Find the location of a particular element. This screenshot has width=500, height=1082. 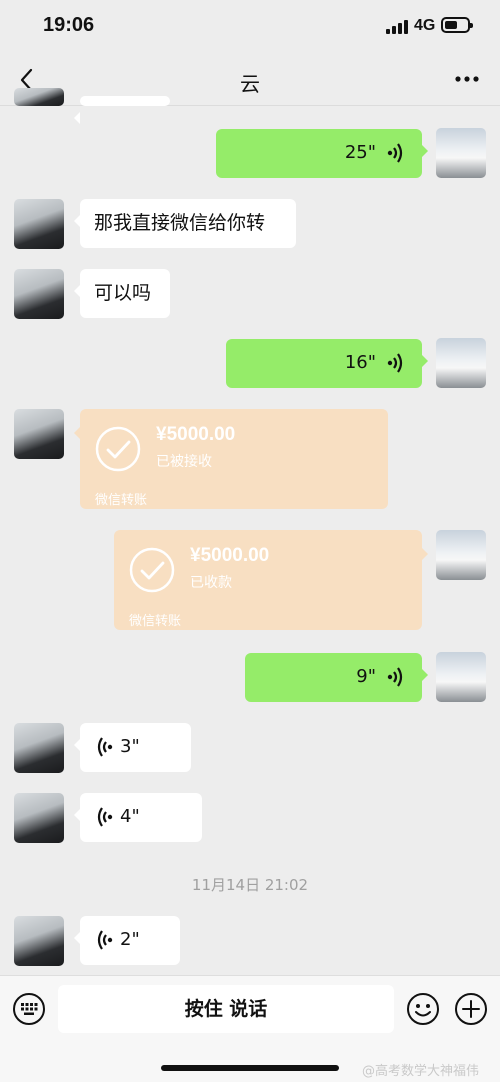

keyboard-toggle-button is located at coordinates (29, 1009).